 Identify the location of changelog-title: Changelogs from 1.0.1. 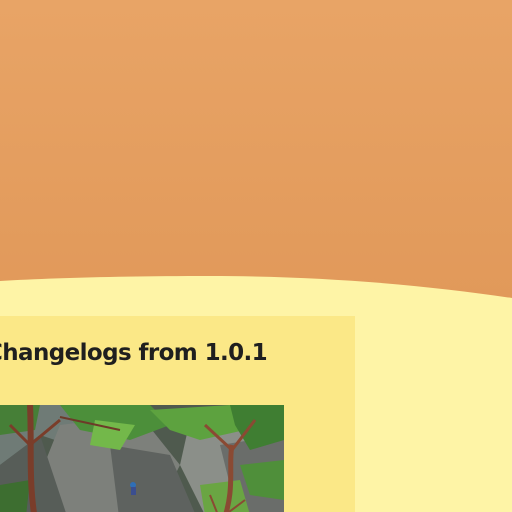
(134, 353).